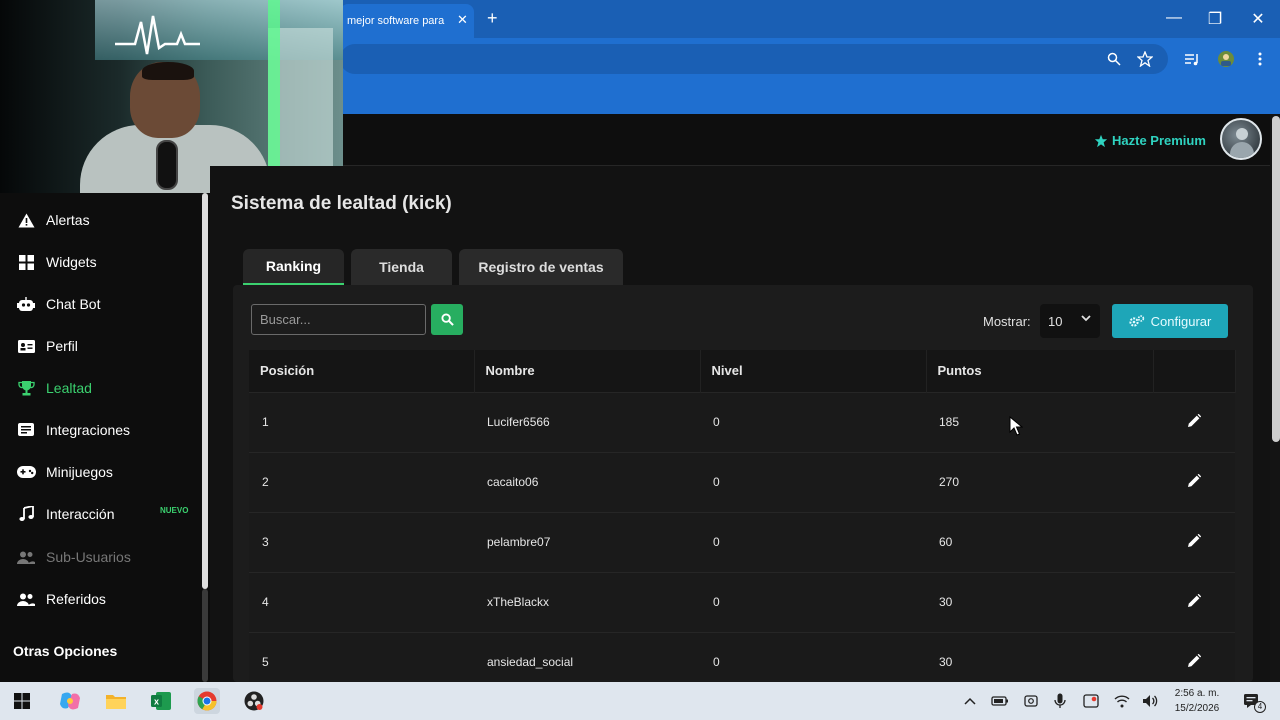 The width and height of the screenshot is (1280, 720). I want to click on sidebar-item-lealtad: Lealtad, so click(100, 388).